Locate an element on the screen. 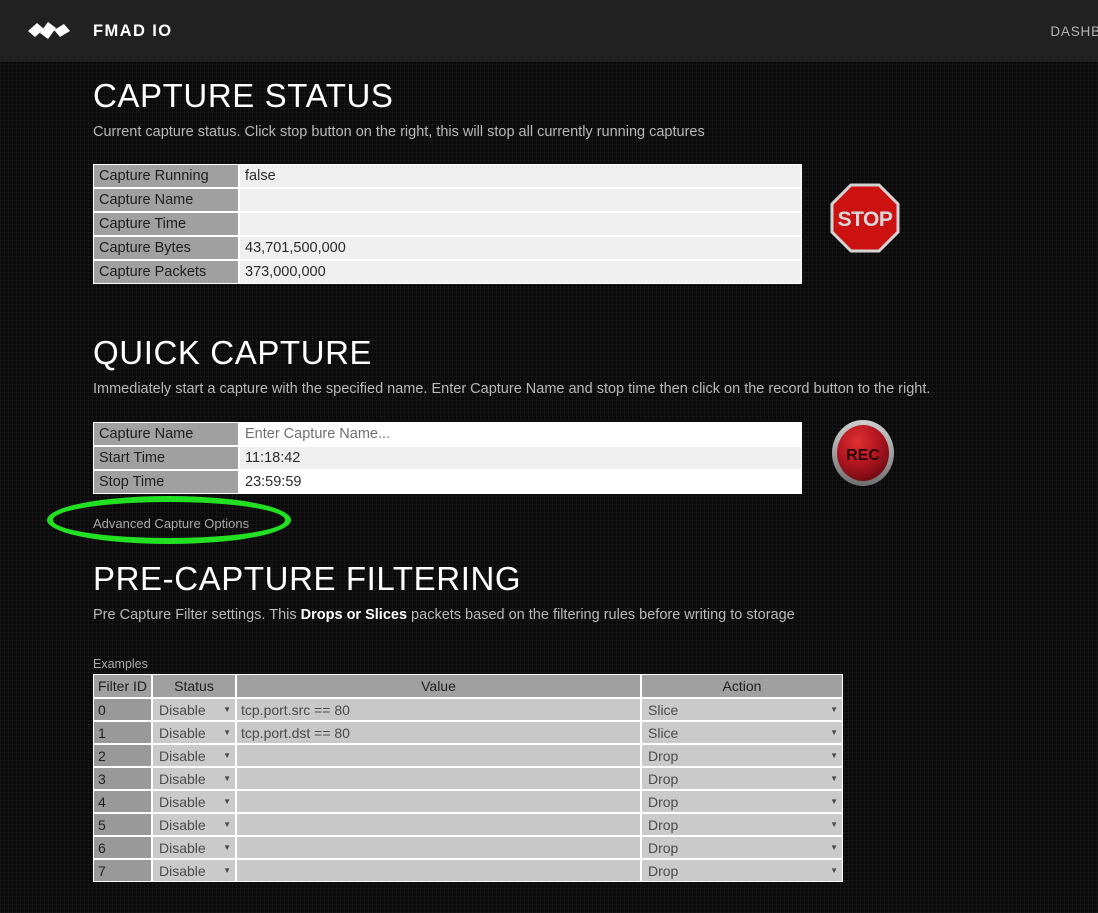  column-header-action: Action is located at coordinates (742, 686).